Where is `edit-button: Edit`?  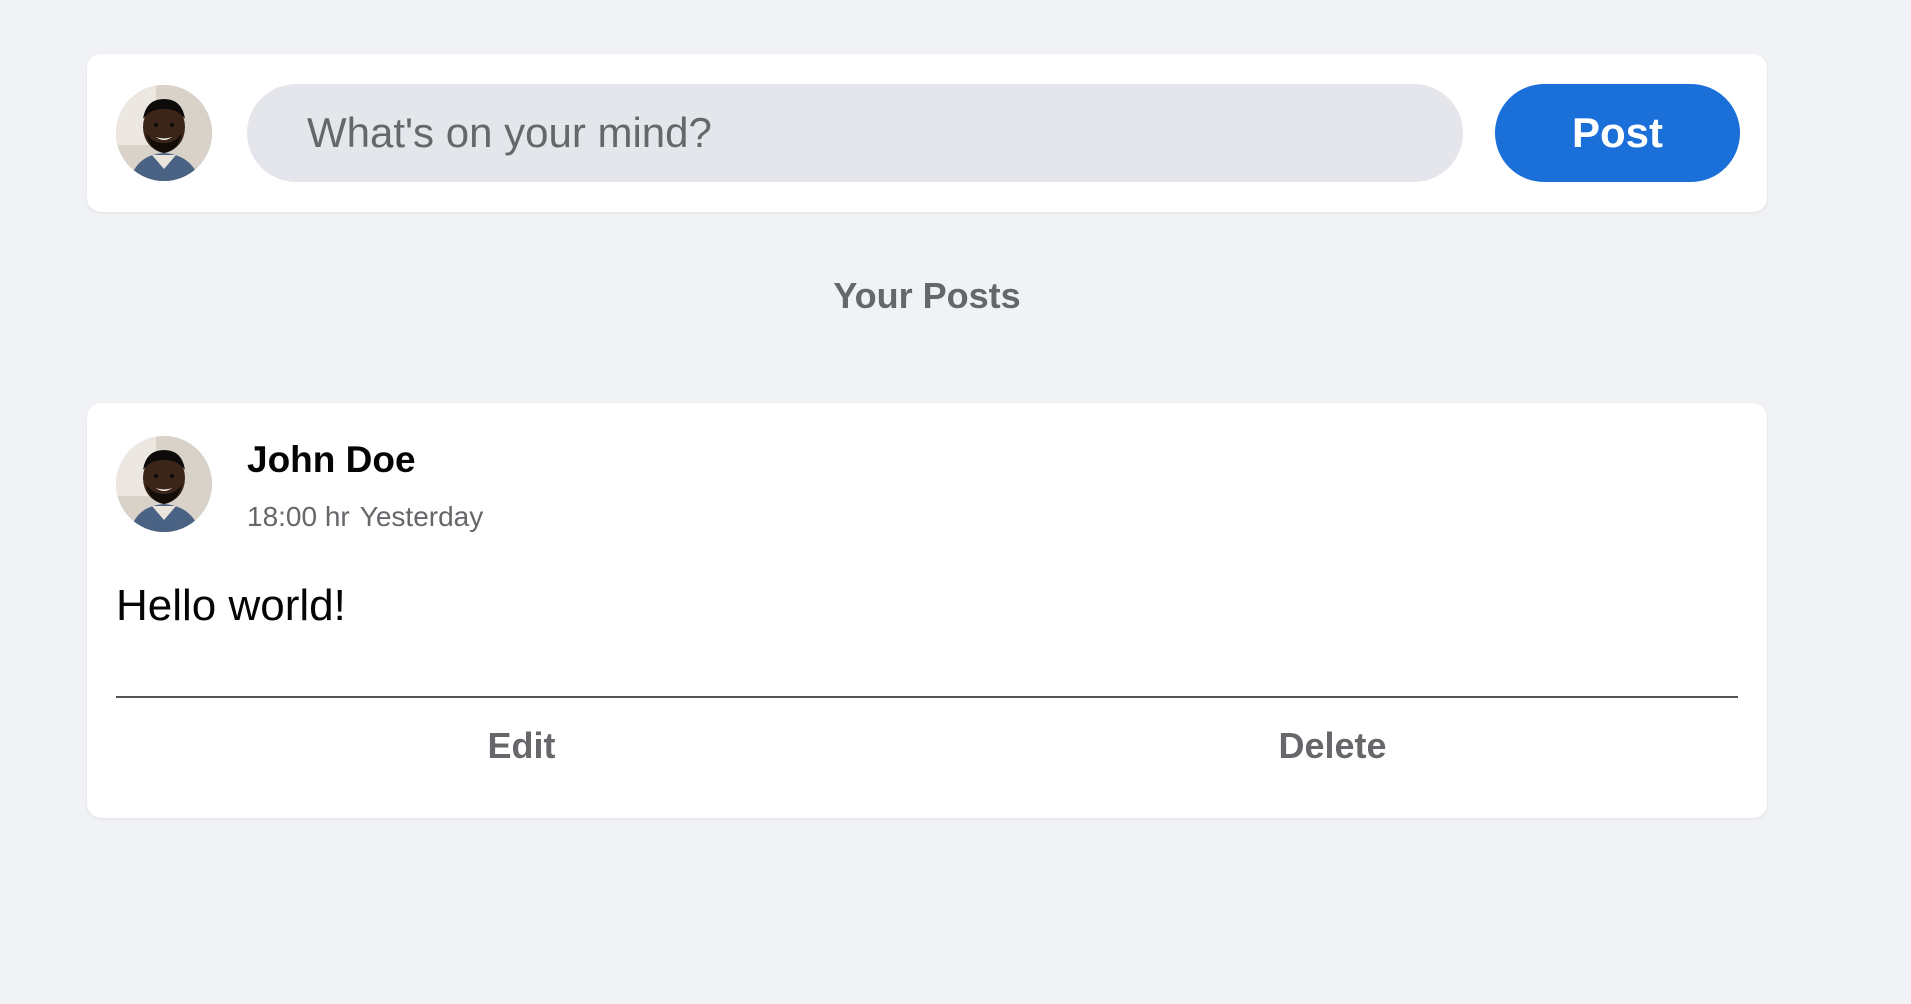 edit-button: Edit is located at coordinates (521, 746).